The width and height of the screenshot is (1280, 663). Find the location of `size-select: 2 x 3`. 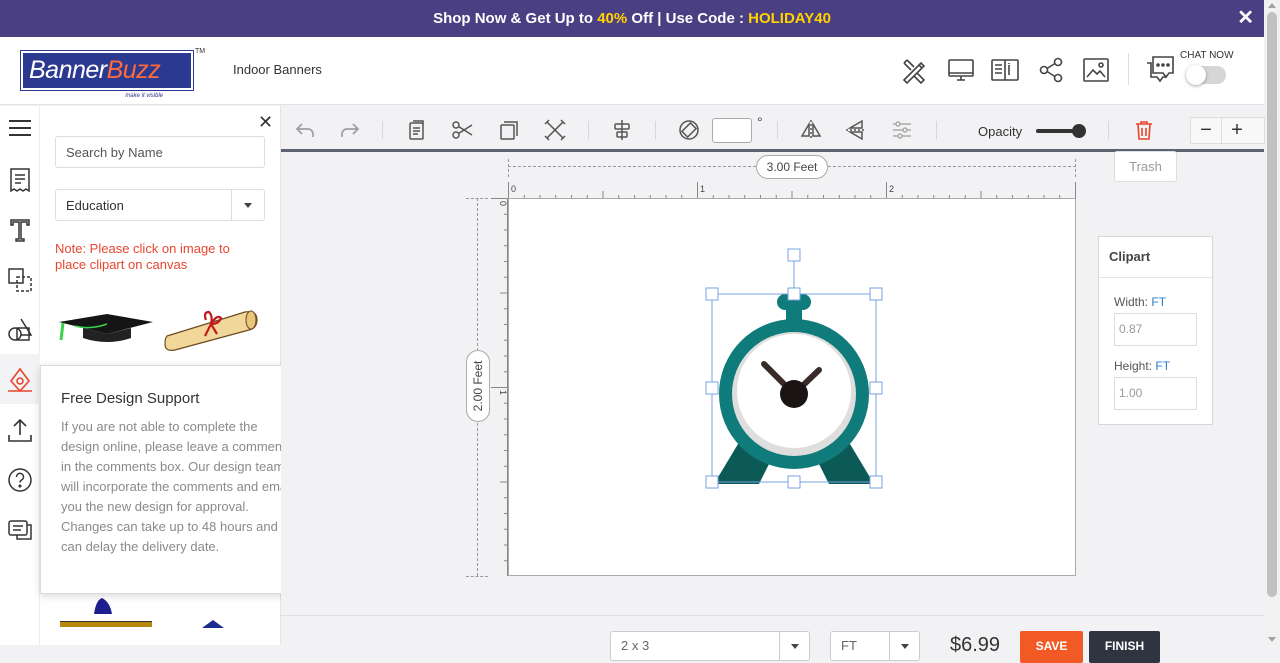

size-select: 2 x 3 is located at coordinates (710, 646).